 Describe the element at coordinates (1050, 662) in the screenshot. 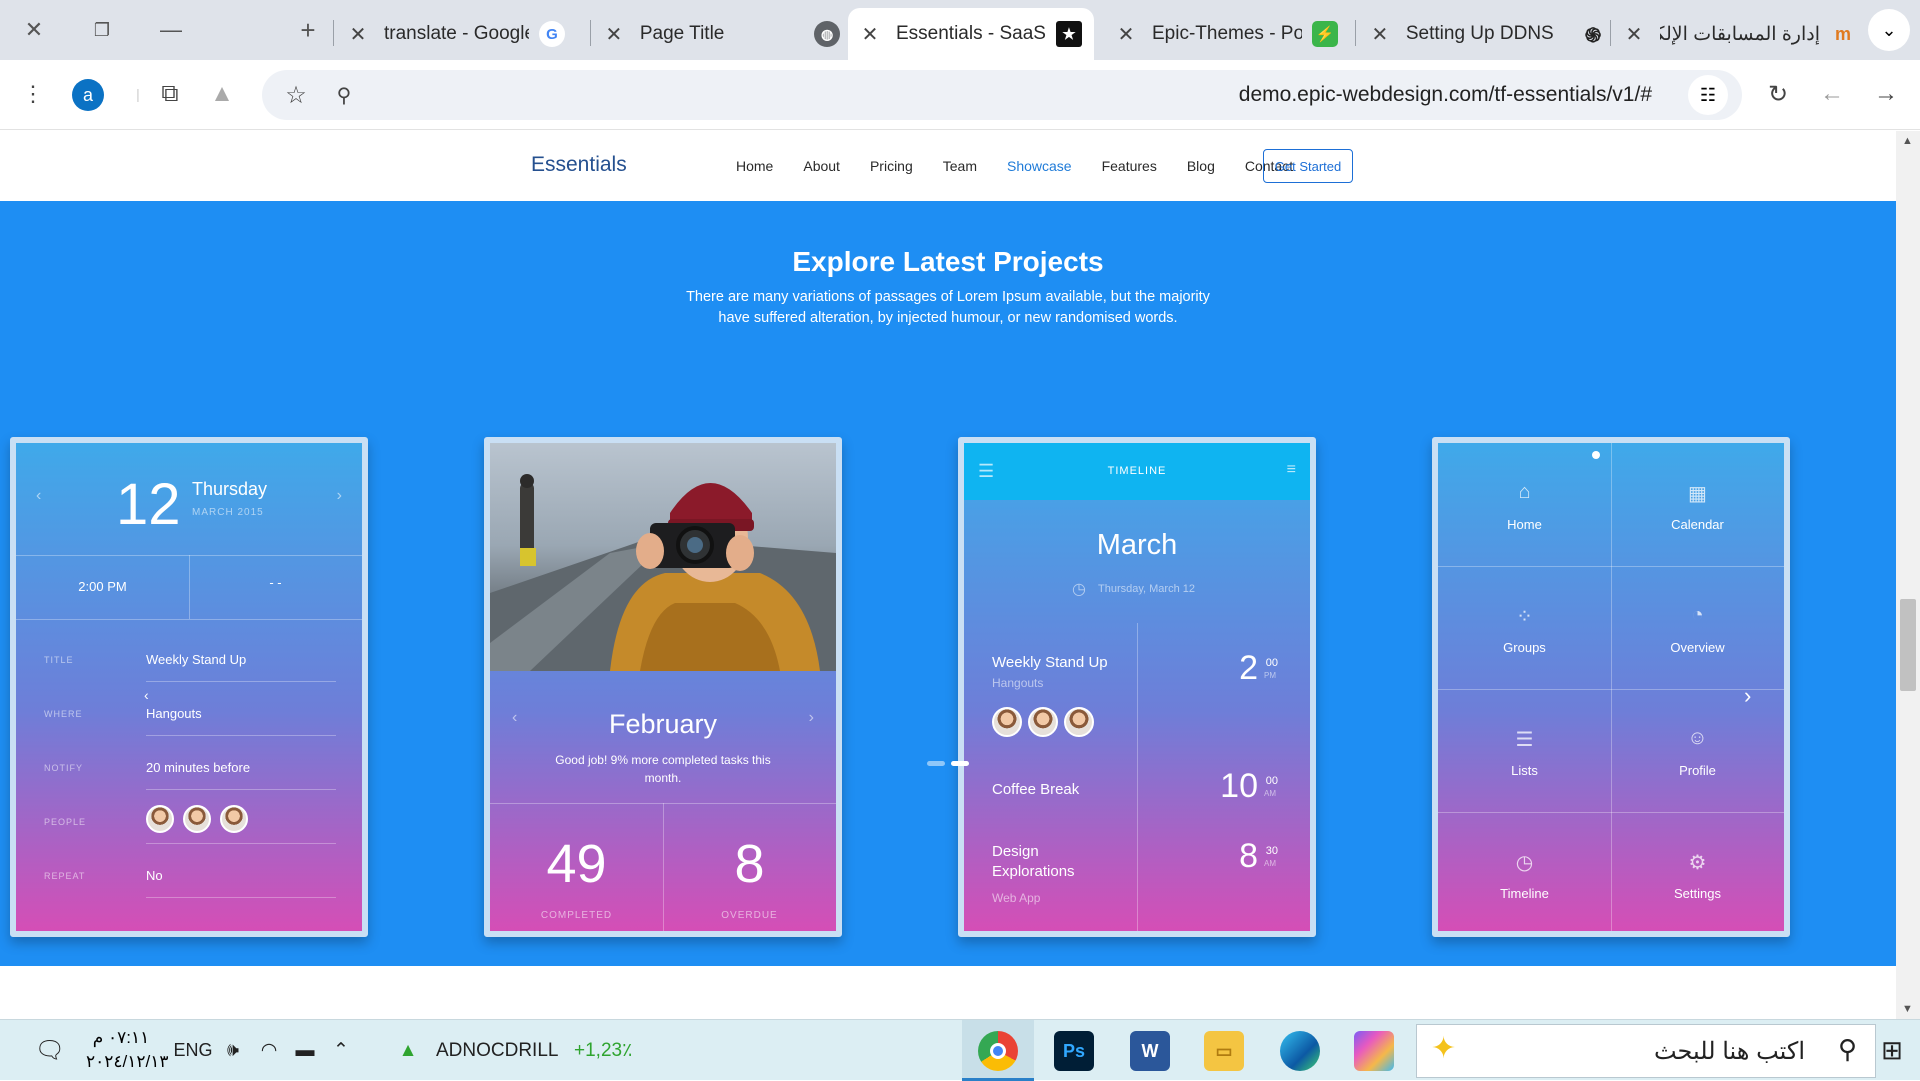

I see `event-title: Weekly Stand Up` at that location.